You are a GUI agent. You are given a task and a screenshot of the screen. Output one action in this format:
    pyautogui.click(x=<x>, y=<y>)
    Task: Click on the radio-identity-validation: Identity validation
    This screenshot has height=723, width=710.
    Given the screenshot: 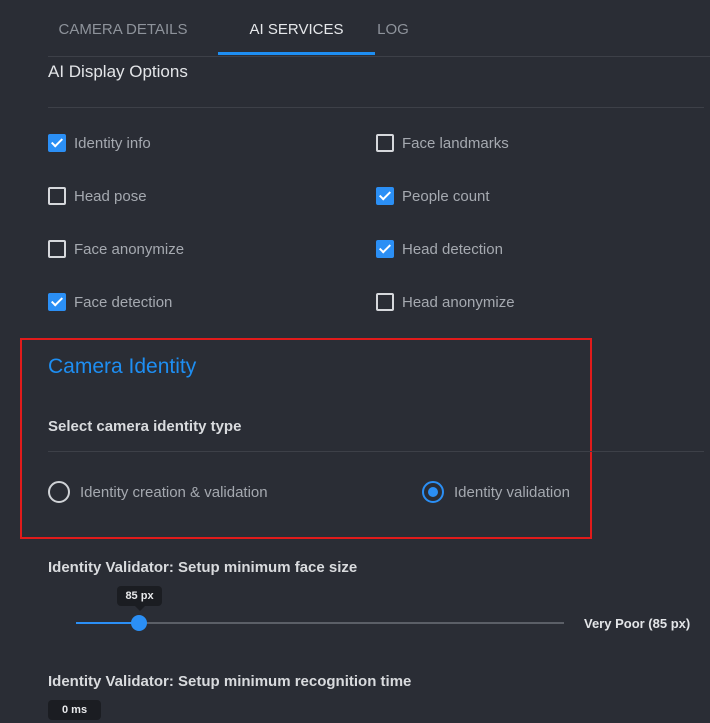 What is the action you would take?
    pyautogui.click(x=496, y=492)
    